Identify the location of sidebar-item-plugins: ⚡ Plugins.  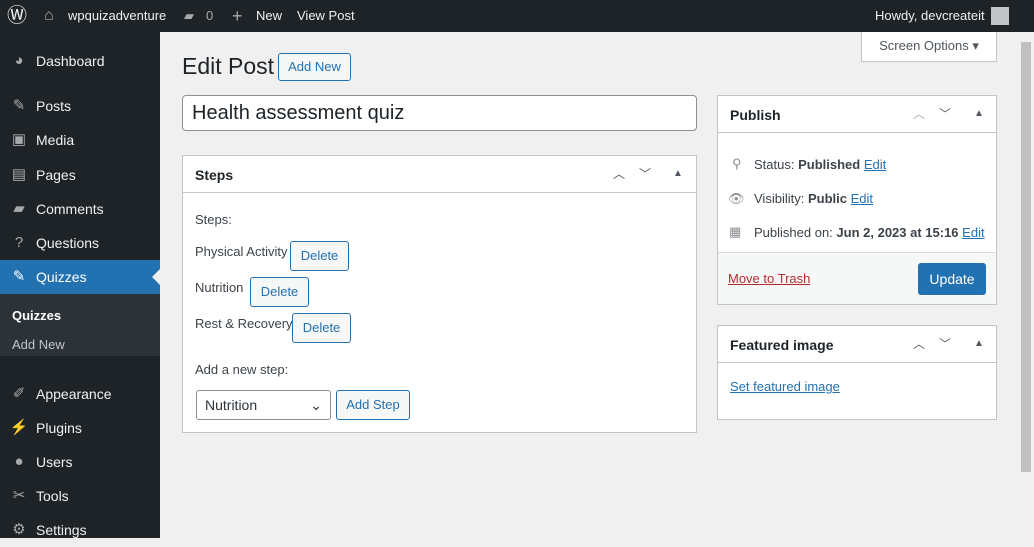
(80, 428).